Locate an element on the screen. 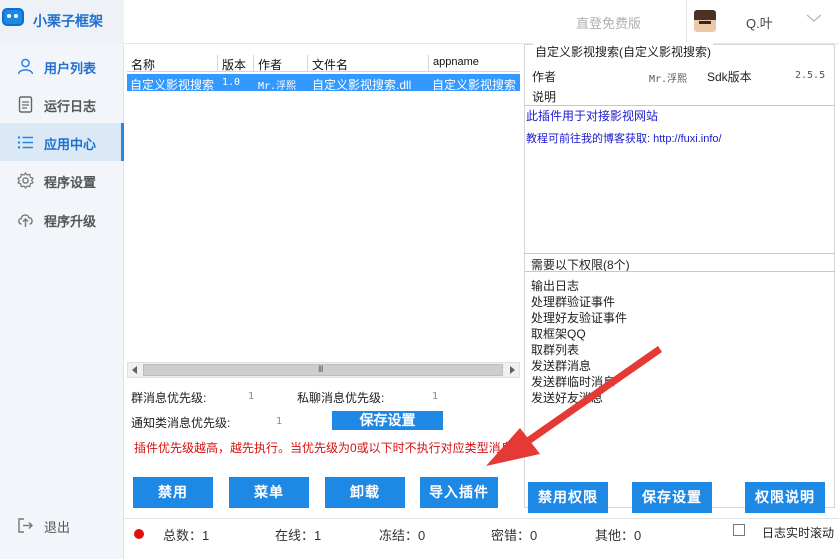 This screenshot has height=559, width=839. uninstall-button: 卸载 is located at coordinates (365, 492).